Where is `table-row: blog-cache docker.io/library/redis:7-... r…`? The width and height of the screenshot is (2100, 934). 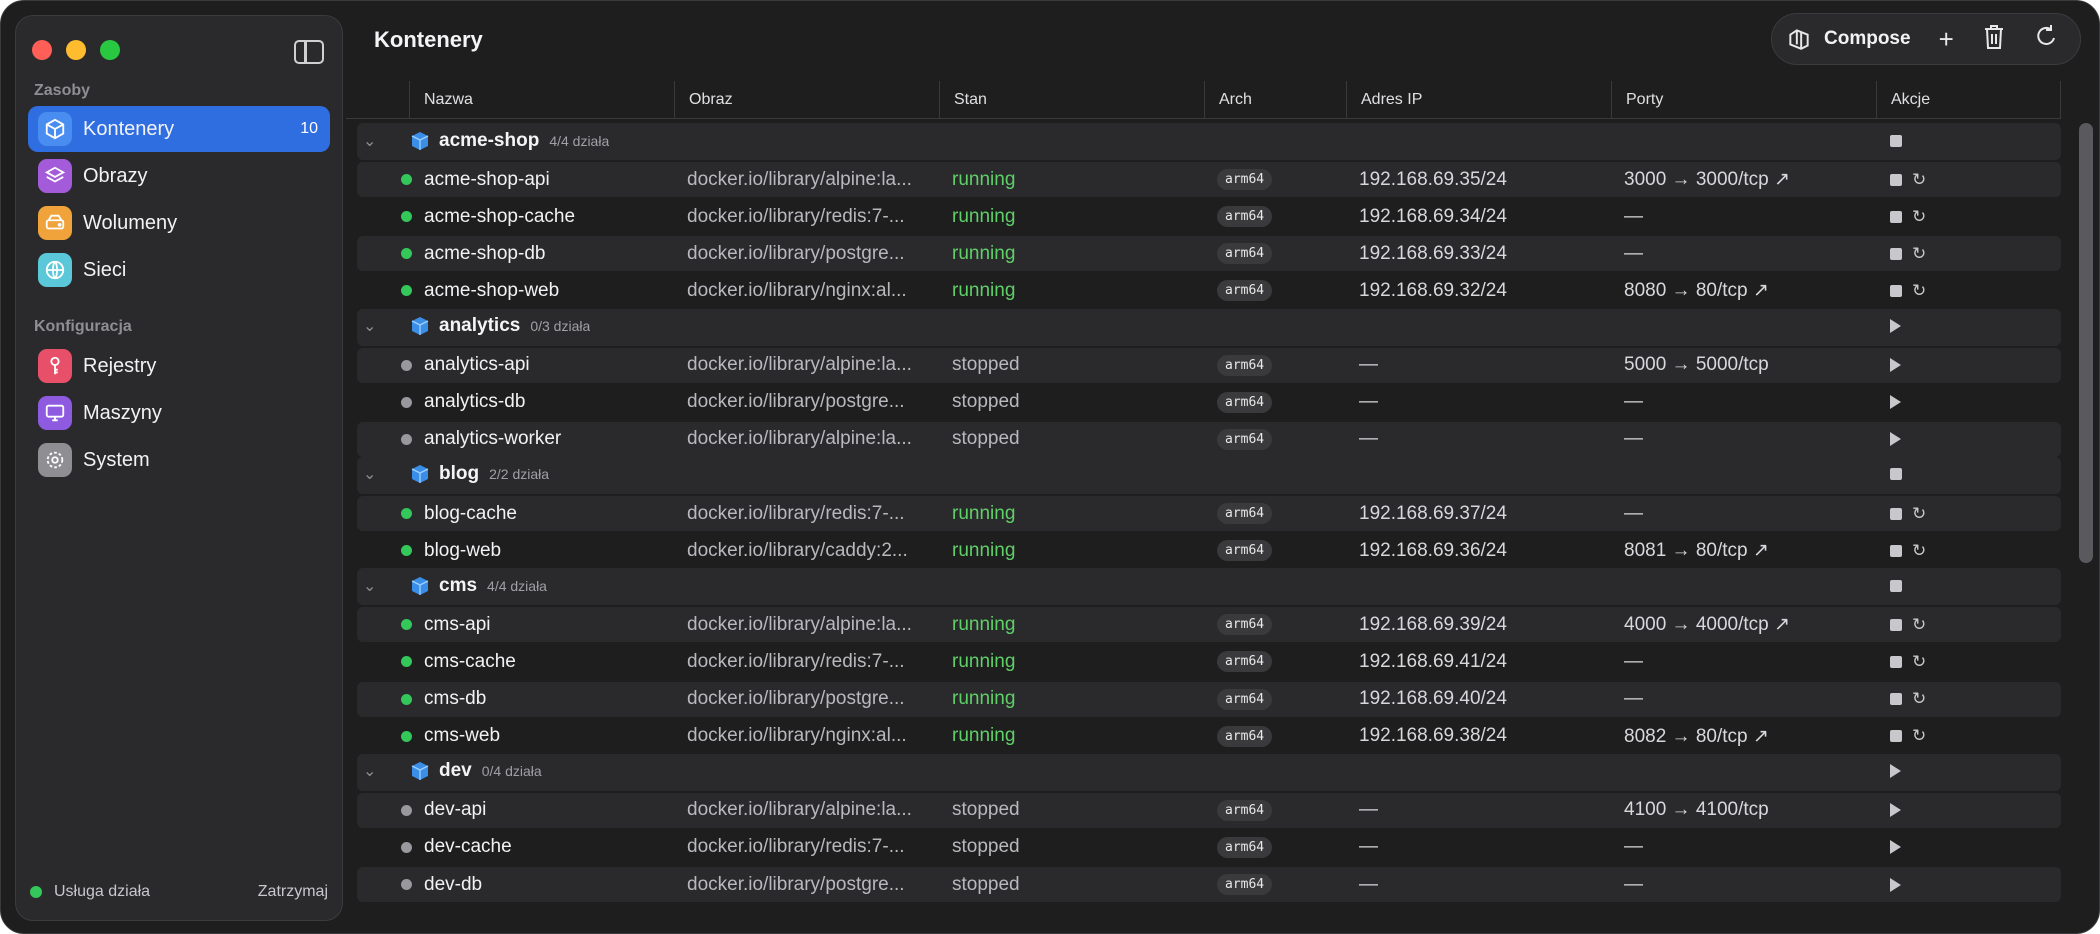 table-row: blog-cache docker.io/library/redis:7-... r… is located at coordinates (1209, 513).